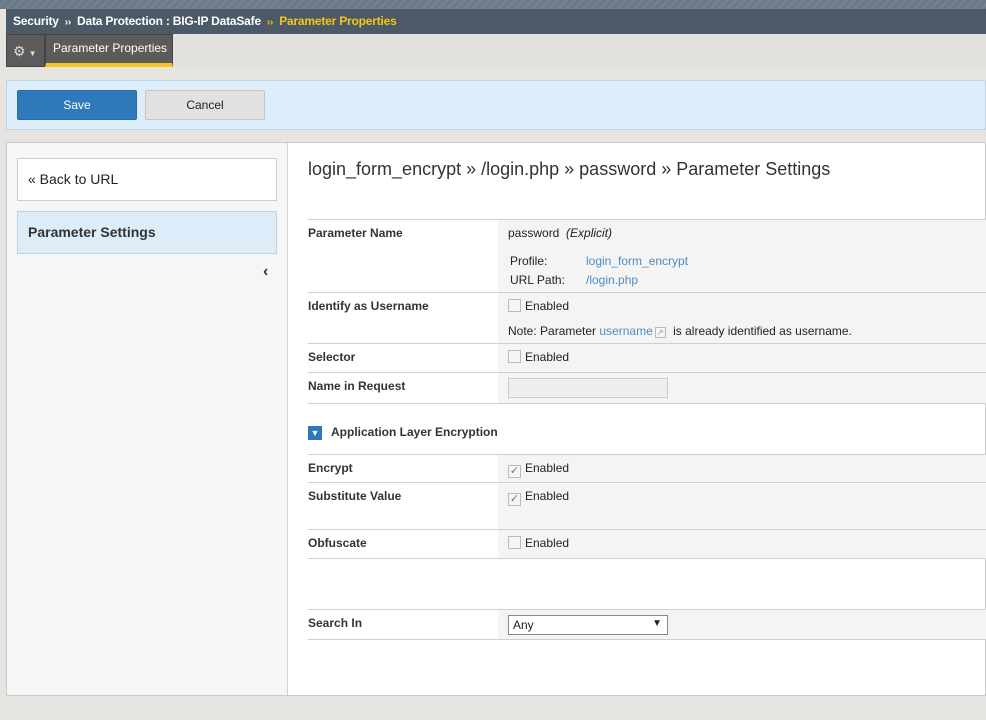 This screenshot has height=720, width=986. Describe the element at coordinates (514, 356) in the screenshot. I see `selector-checkbox` at that location.